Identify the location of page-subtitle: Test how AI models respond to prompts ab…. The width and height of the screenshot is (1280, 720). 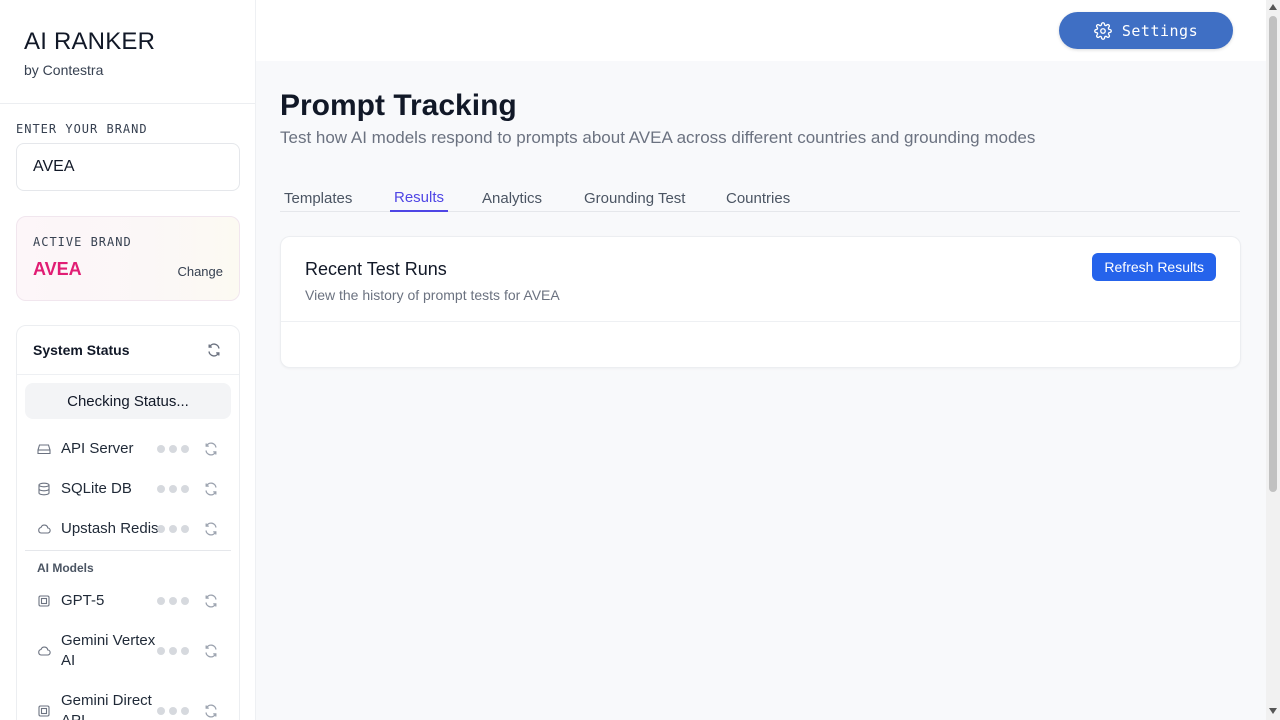
(658, 137).